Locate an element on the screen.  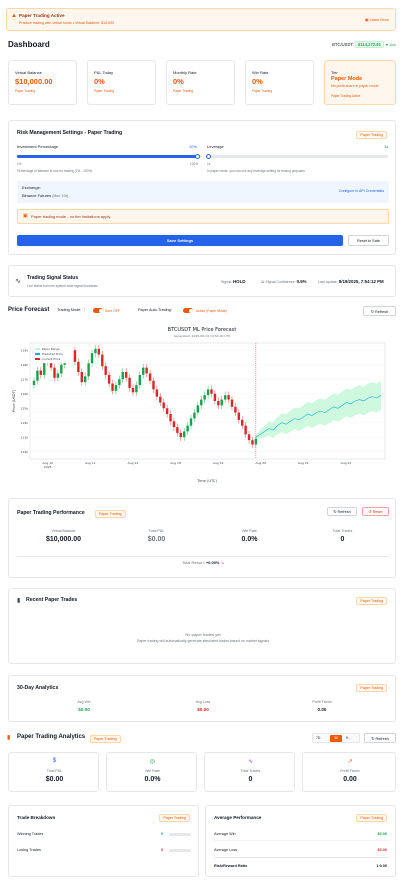
investment-slider-handle is located at coordinates (198, 156).